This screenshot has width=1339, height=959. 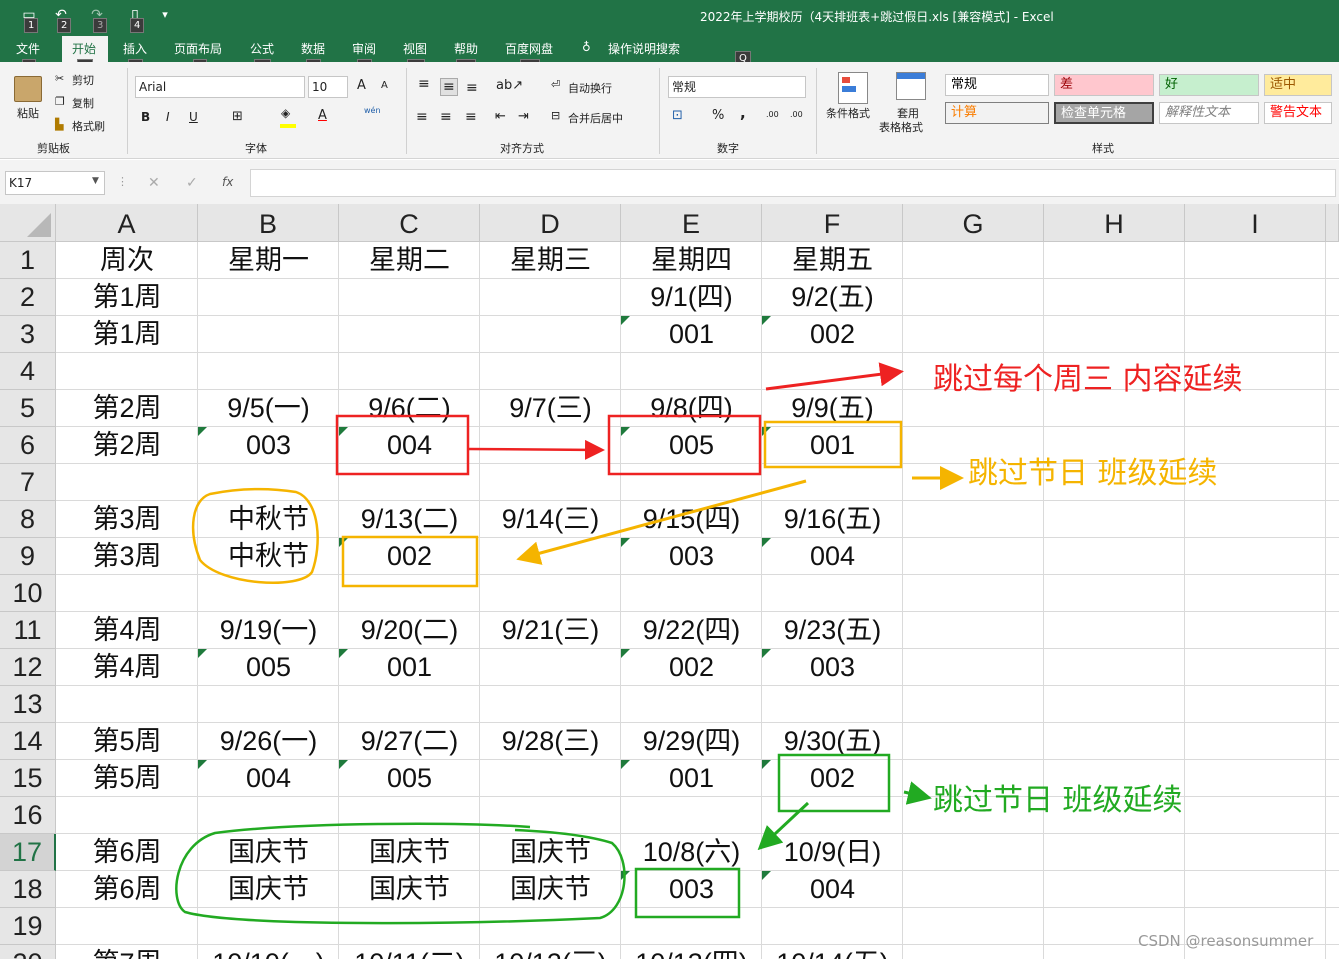 What do you see at coordinates (193, 117) in the screenshot?
I see `underline-button: U` at bounding box center [193, 117].